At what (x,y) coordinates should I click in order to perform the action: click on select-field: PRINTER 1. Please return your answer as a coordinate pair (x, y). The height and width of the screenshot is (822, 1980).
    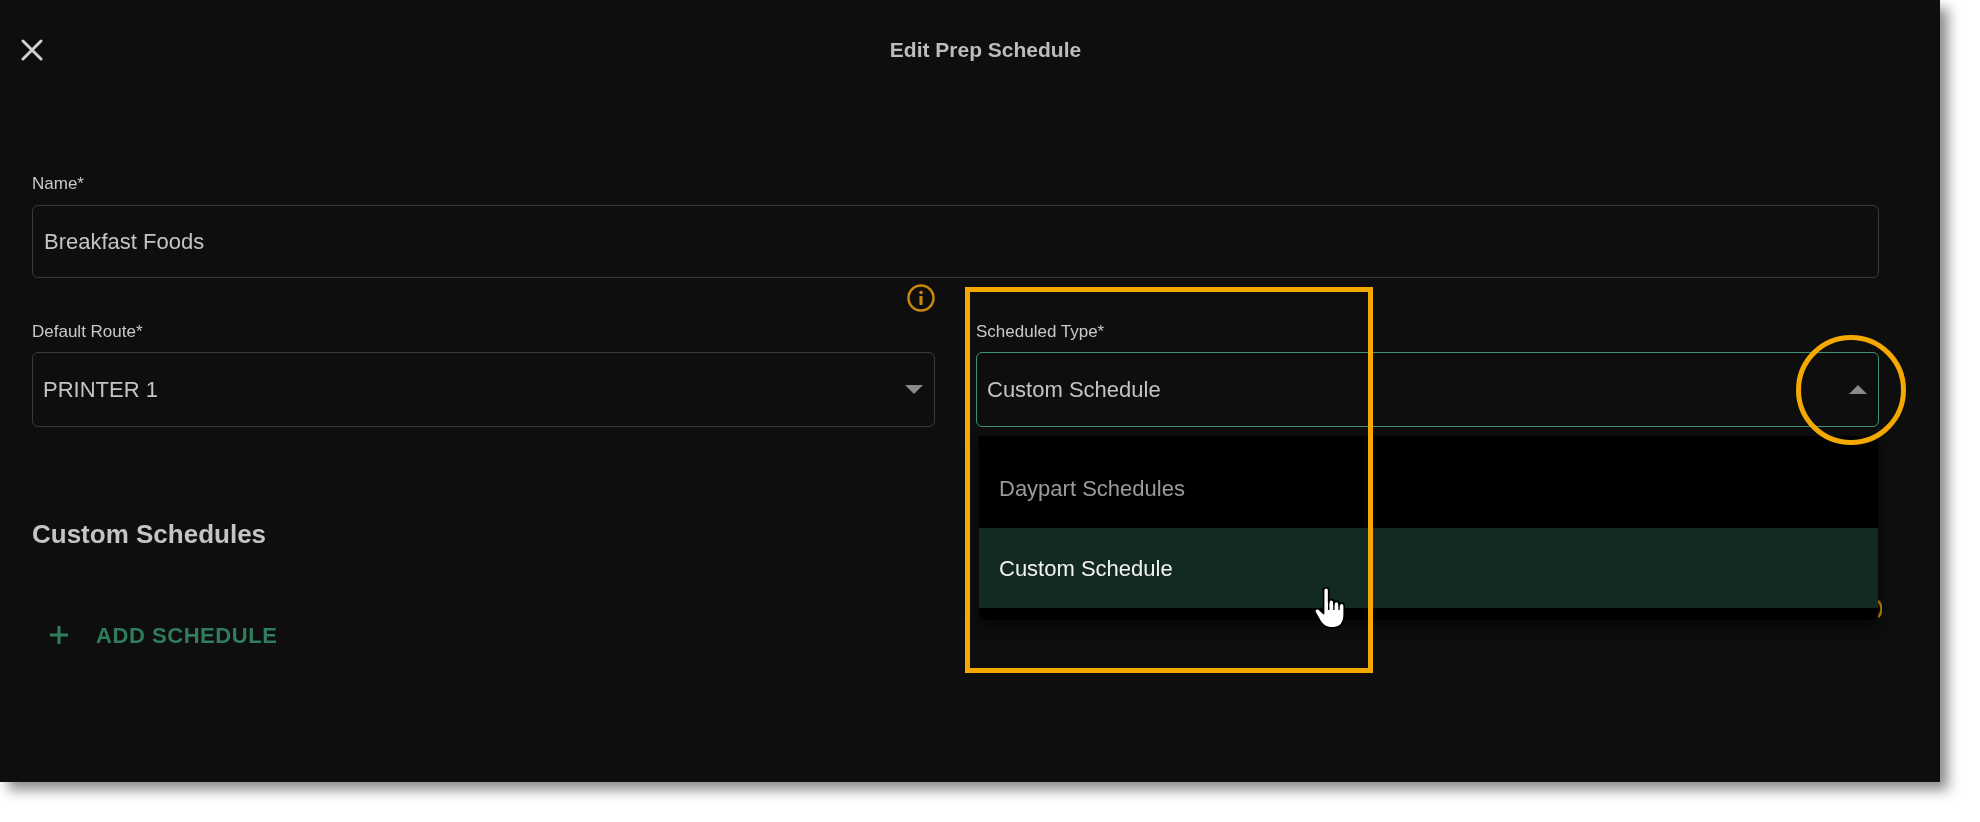
    Looking at the image, I should click on (483, 389).